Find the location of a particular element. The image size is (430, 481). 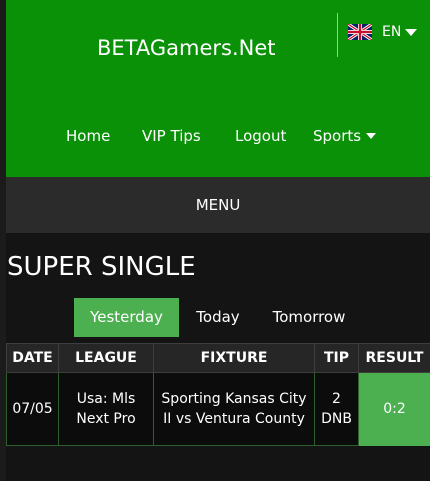

language-selector: EN is located at coordinates (383, 32).